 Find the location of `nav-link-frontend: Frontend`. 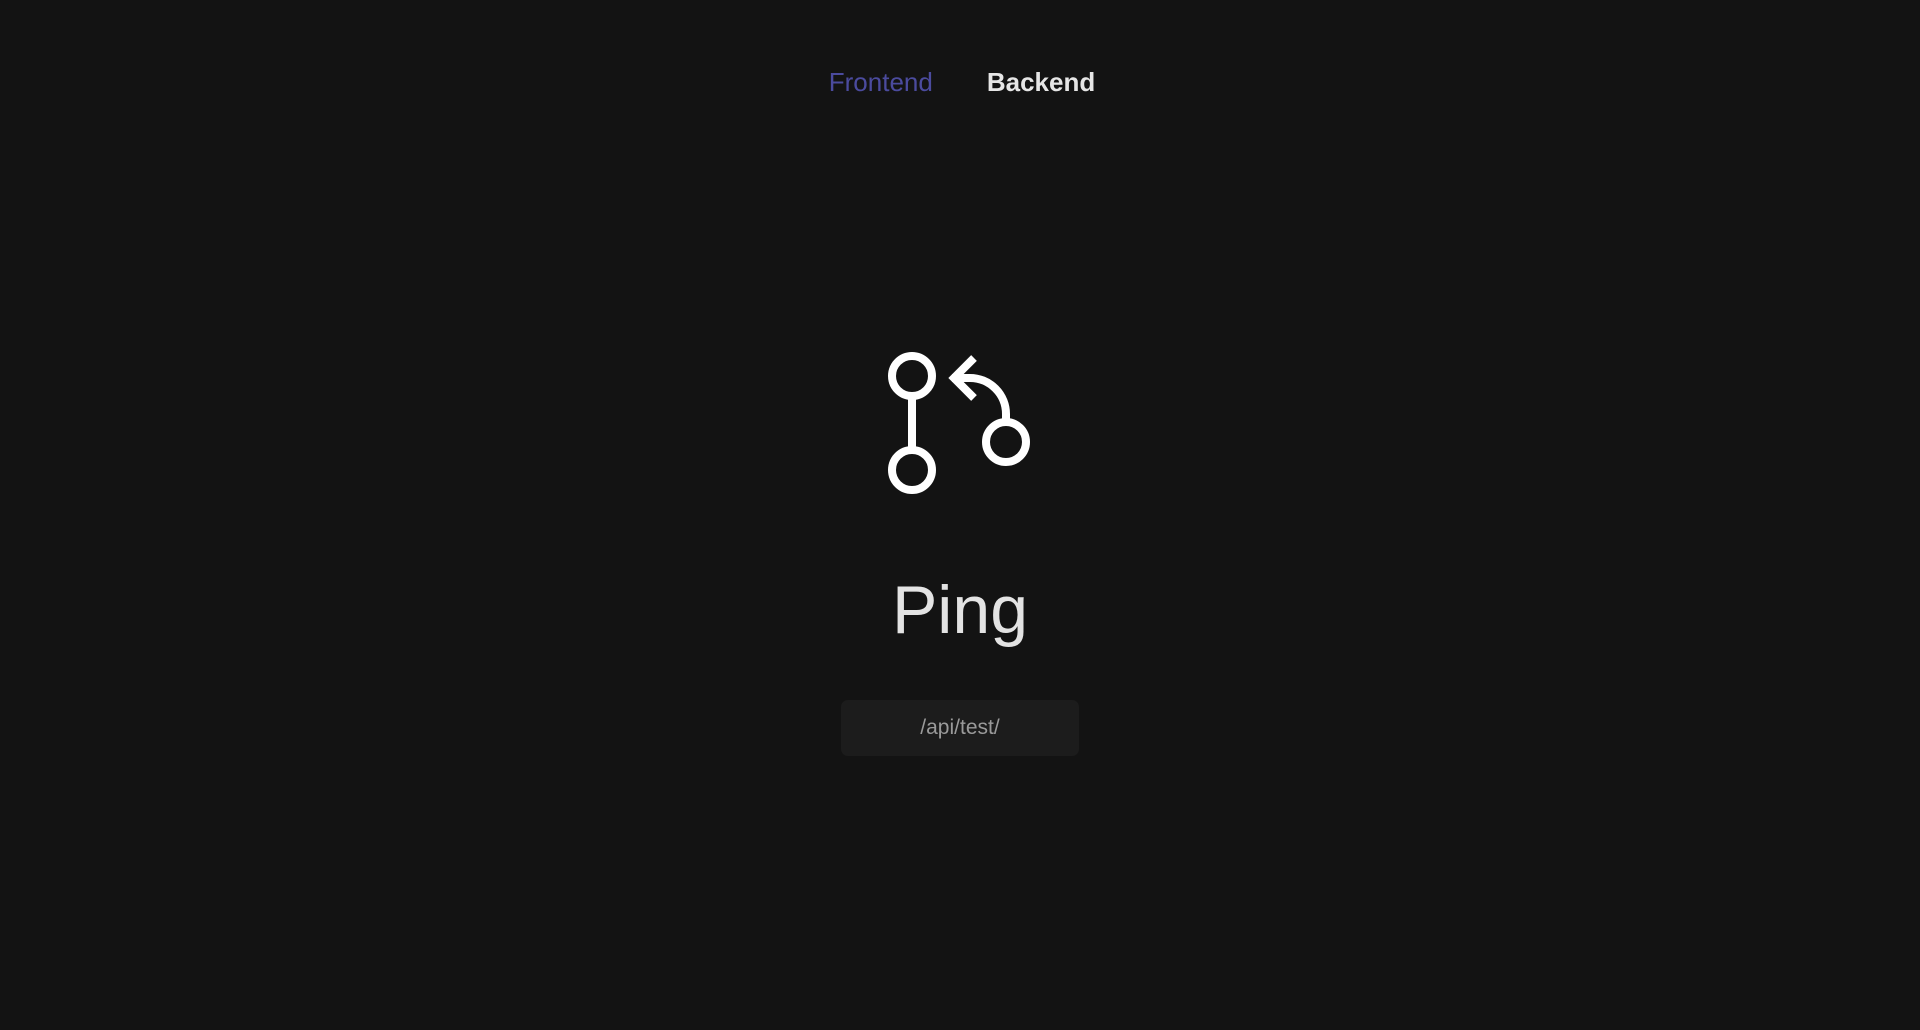

nav-link-frontend: Frontend is located at coordinates (881, 82).